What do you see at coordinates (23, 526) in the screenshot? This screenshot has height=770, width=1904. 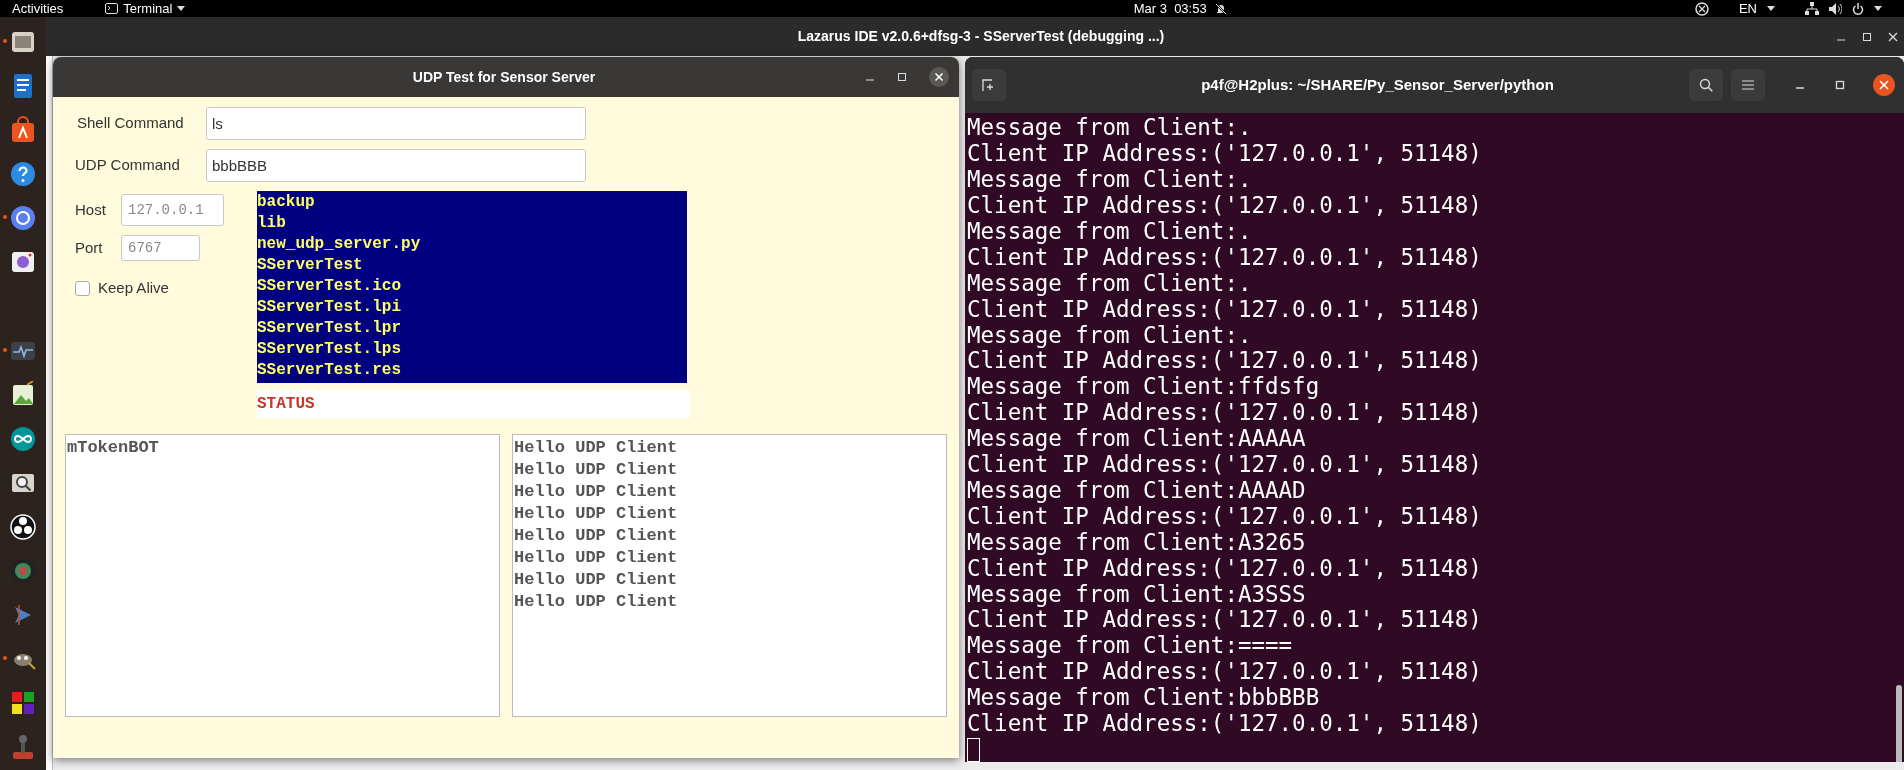 I see `three-blade-icon` at bounding box center [23, 526].